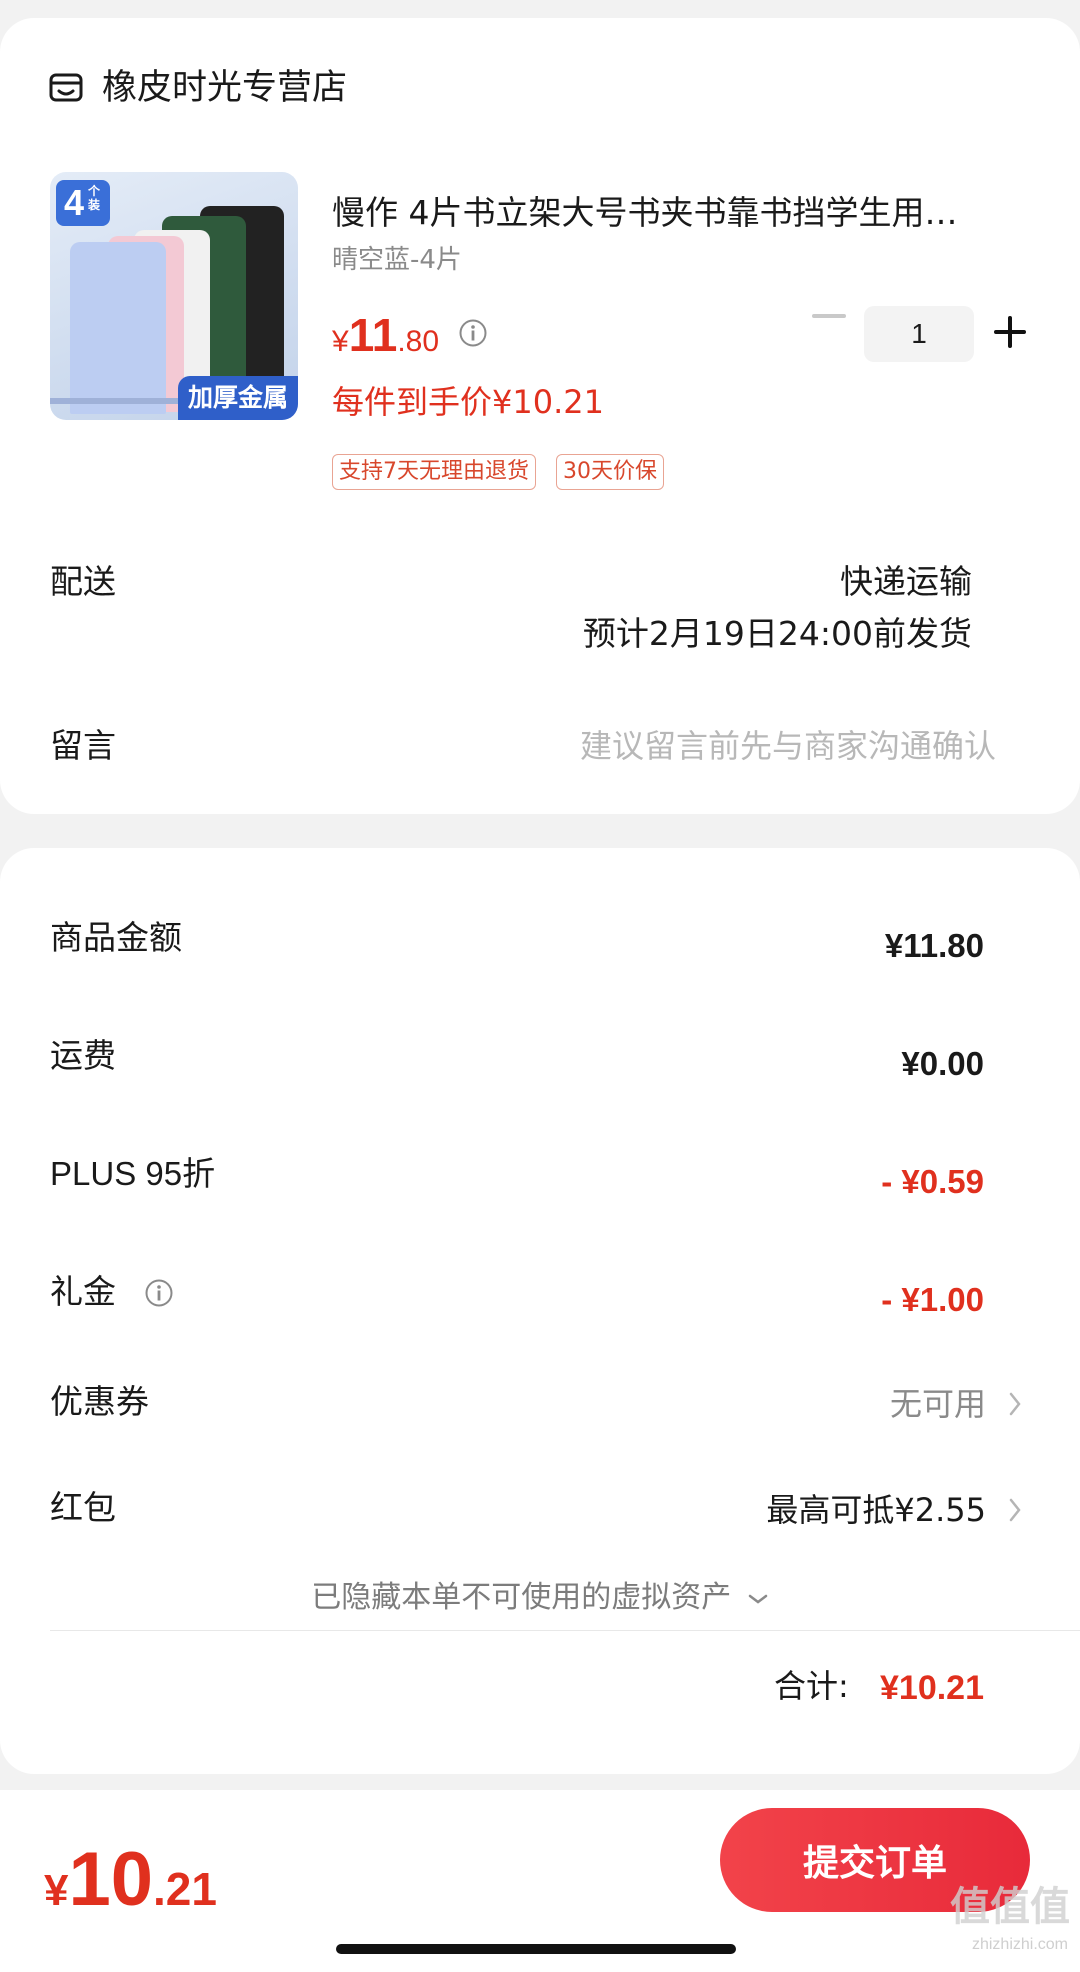 This screenshot has height=1972, width=1080. What do you see at coordinates (185, 1889) in the screenshot?
I see `bottom-price-dec: .21` at bounding box center [185, 1889].